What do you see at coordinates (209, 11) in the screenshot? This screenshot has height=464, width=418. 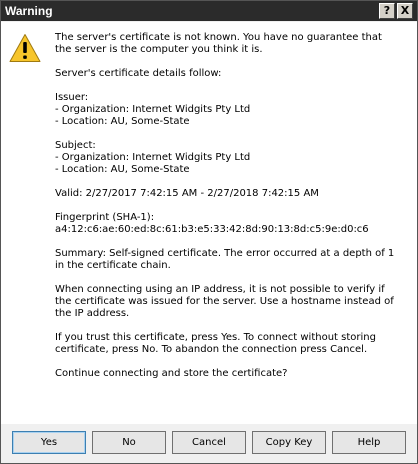 I see `title-bar: Warning ? X` at bounding box center [209, 11].